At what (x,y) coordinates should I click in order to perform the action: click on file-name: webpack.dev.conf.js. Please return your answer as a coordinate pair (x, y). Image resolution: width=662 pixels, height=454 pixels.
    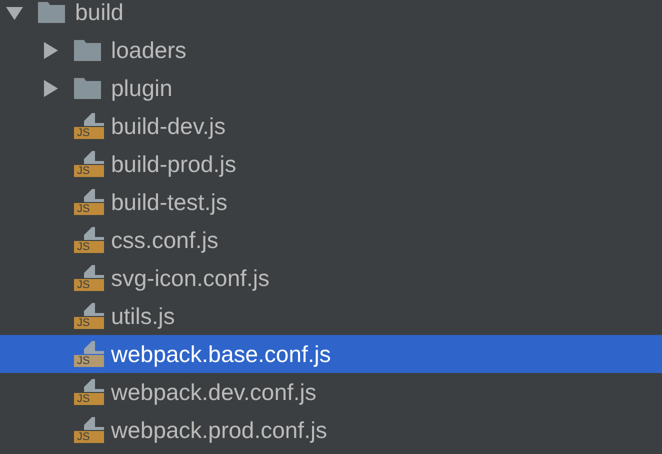
    Looking at the image, I should click on (213, 392).